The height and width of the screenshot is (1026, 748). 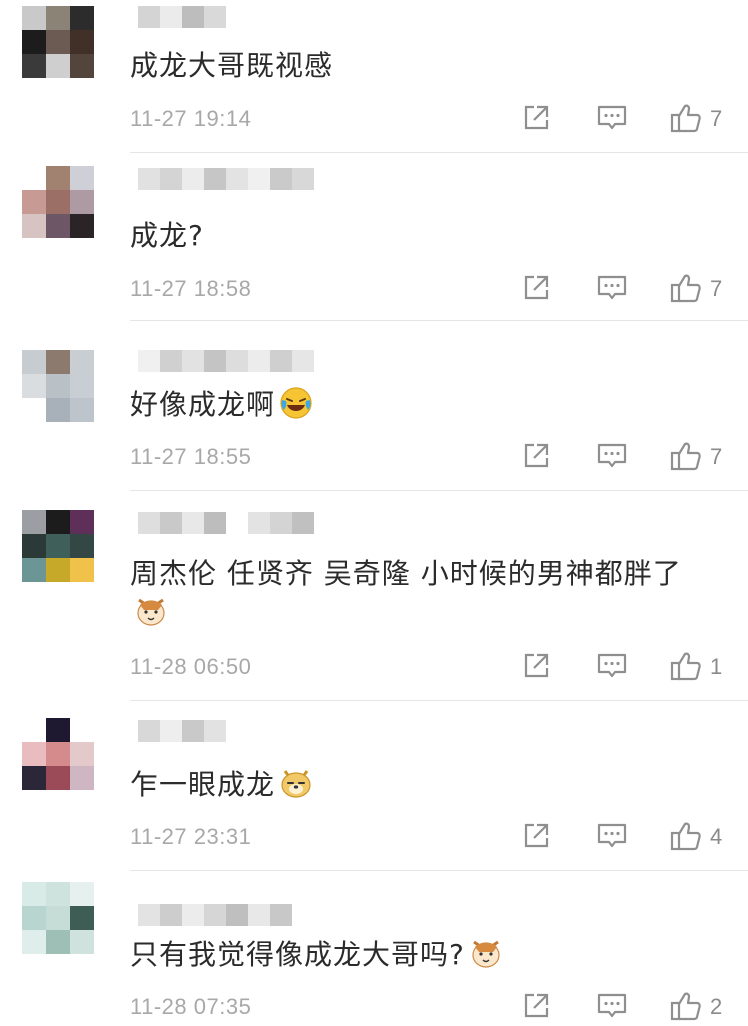 I want to click on comment-meta: 11-27 18:55 7, so click(x=429, y=456).